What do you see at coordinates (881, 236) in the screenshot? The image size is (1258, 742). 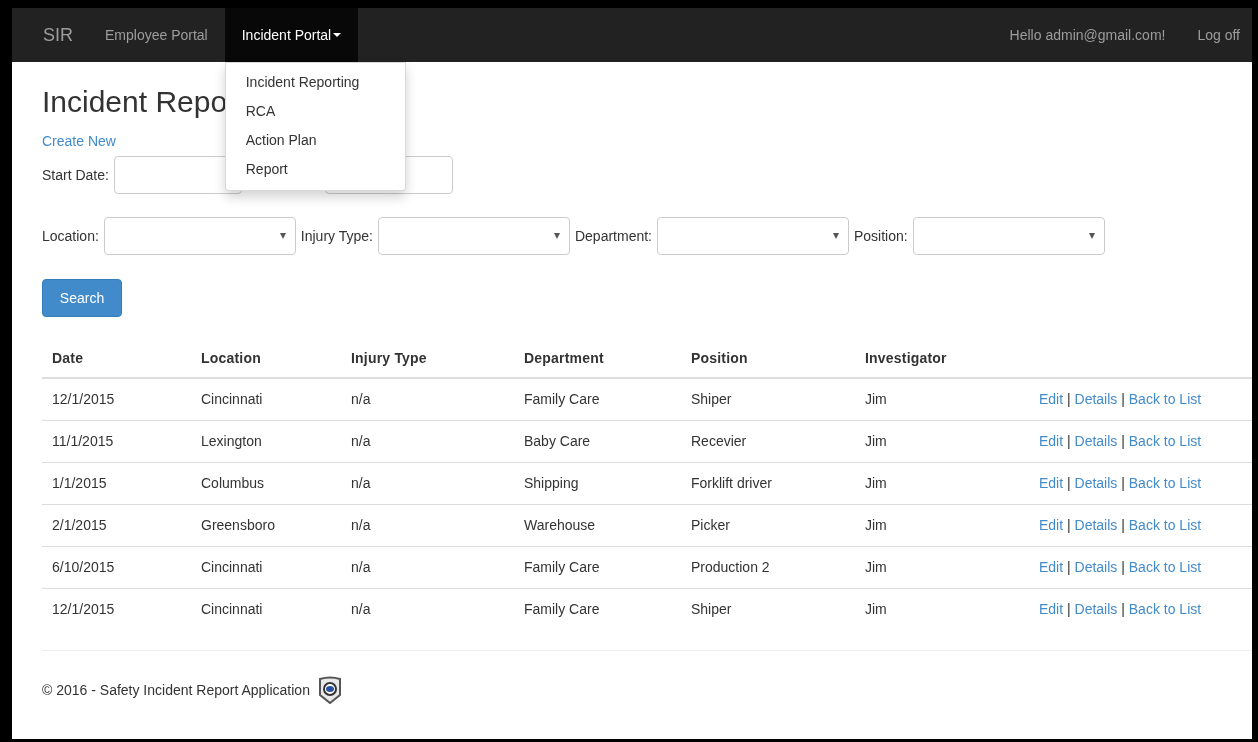 I see `field-label: Position:` at bounding box center [881, 236].